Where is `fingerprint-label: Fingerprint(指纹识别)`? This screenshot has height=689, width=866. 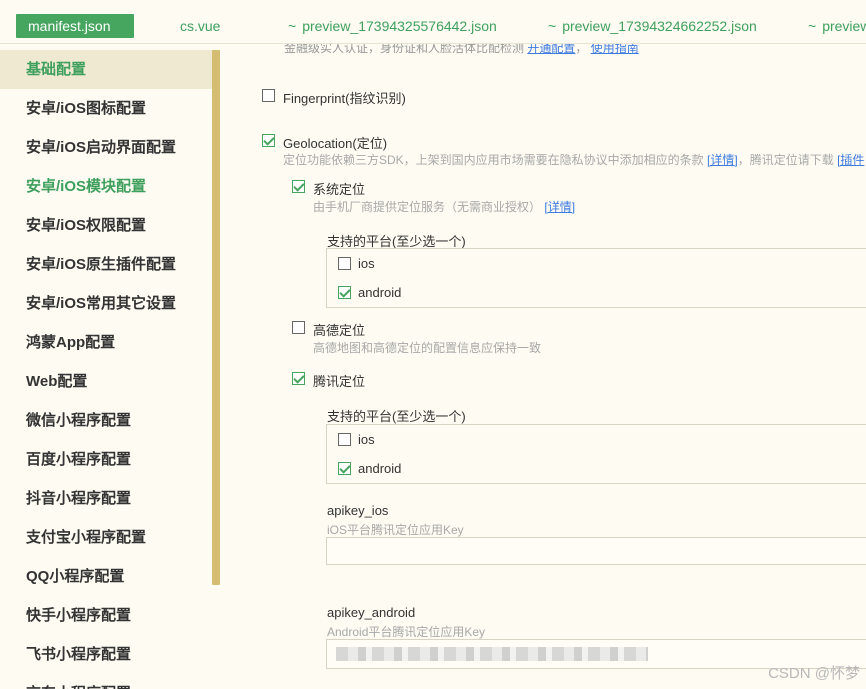
fingerprint-label: Fingerprint(指纹识别) is located at coordinates (344, 98).